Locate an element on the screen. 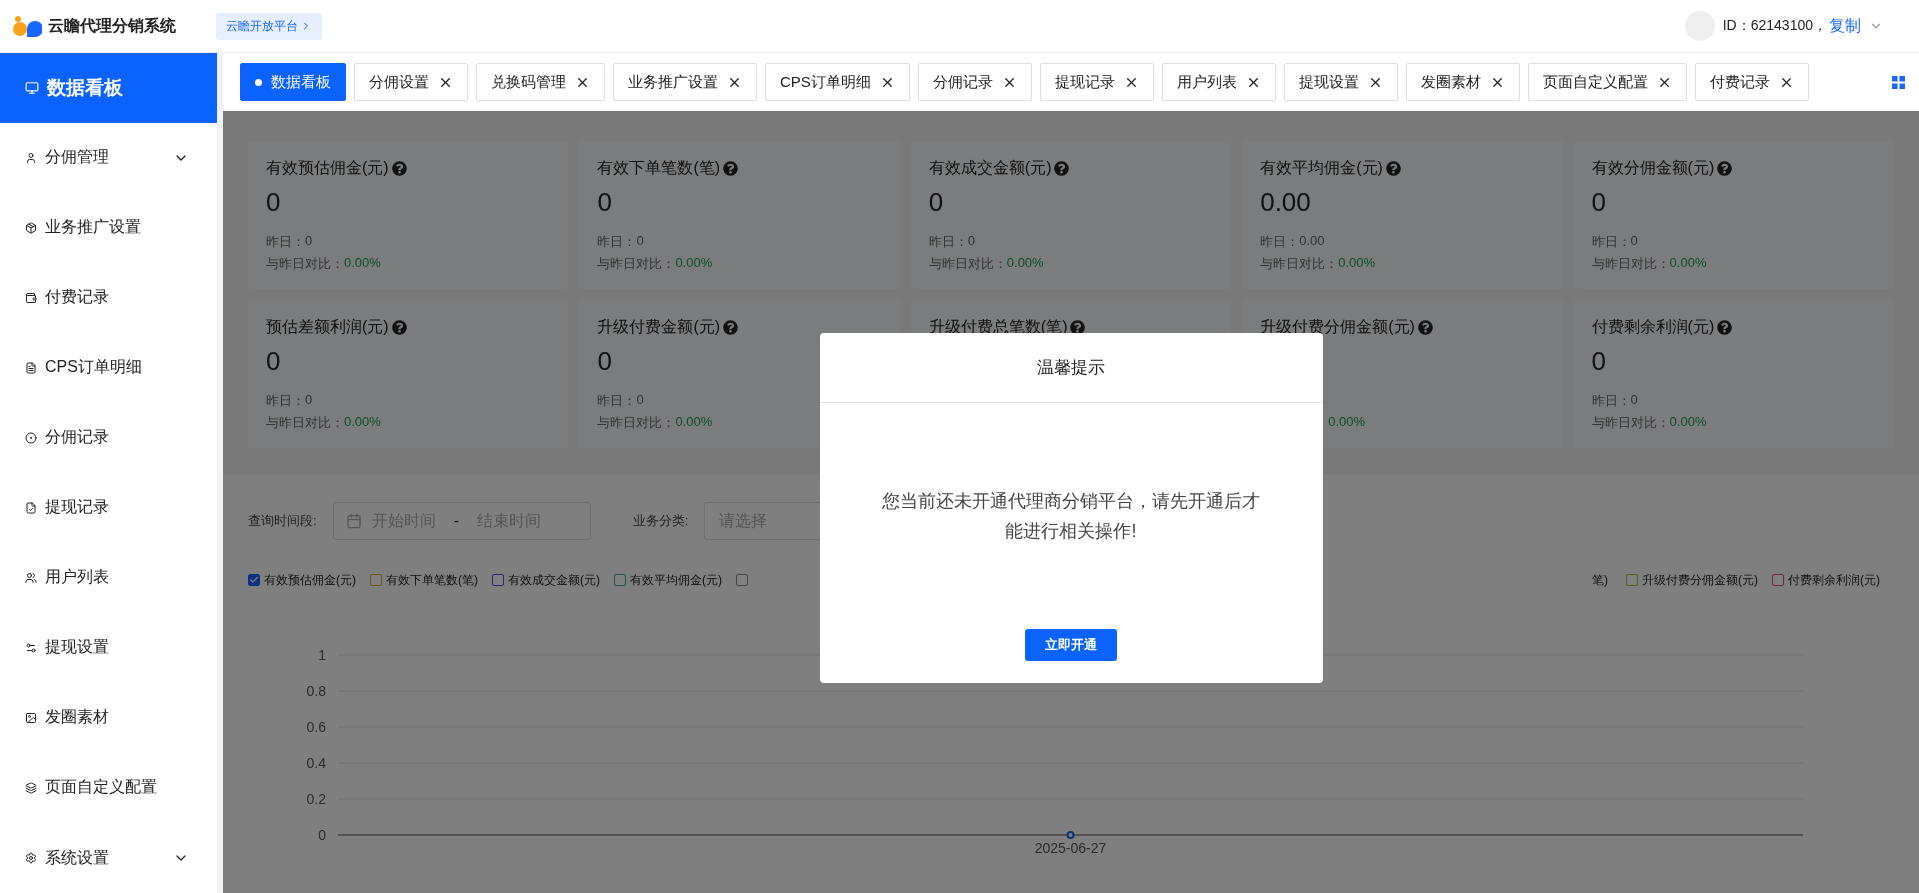 Image resolution: width=1919 pixels, height=893 pixels. users-icon is located at coordinates (31, 577).